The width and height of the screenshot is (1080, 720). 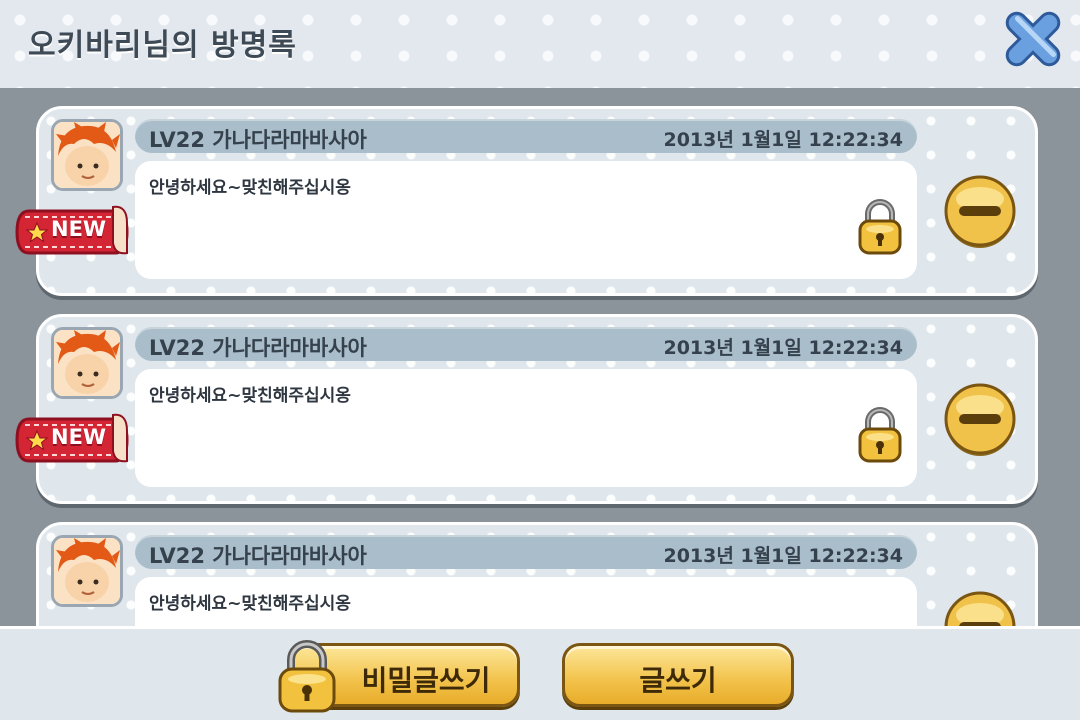 I want to click on page-title: 오키바리님의 방명록, so click(x=162, y=45).